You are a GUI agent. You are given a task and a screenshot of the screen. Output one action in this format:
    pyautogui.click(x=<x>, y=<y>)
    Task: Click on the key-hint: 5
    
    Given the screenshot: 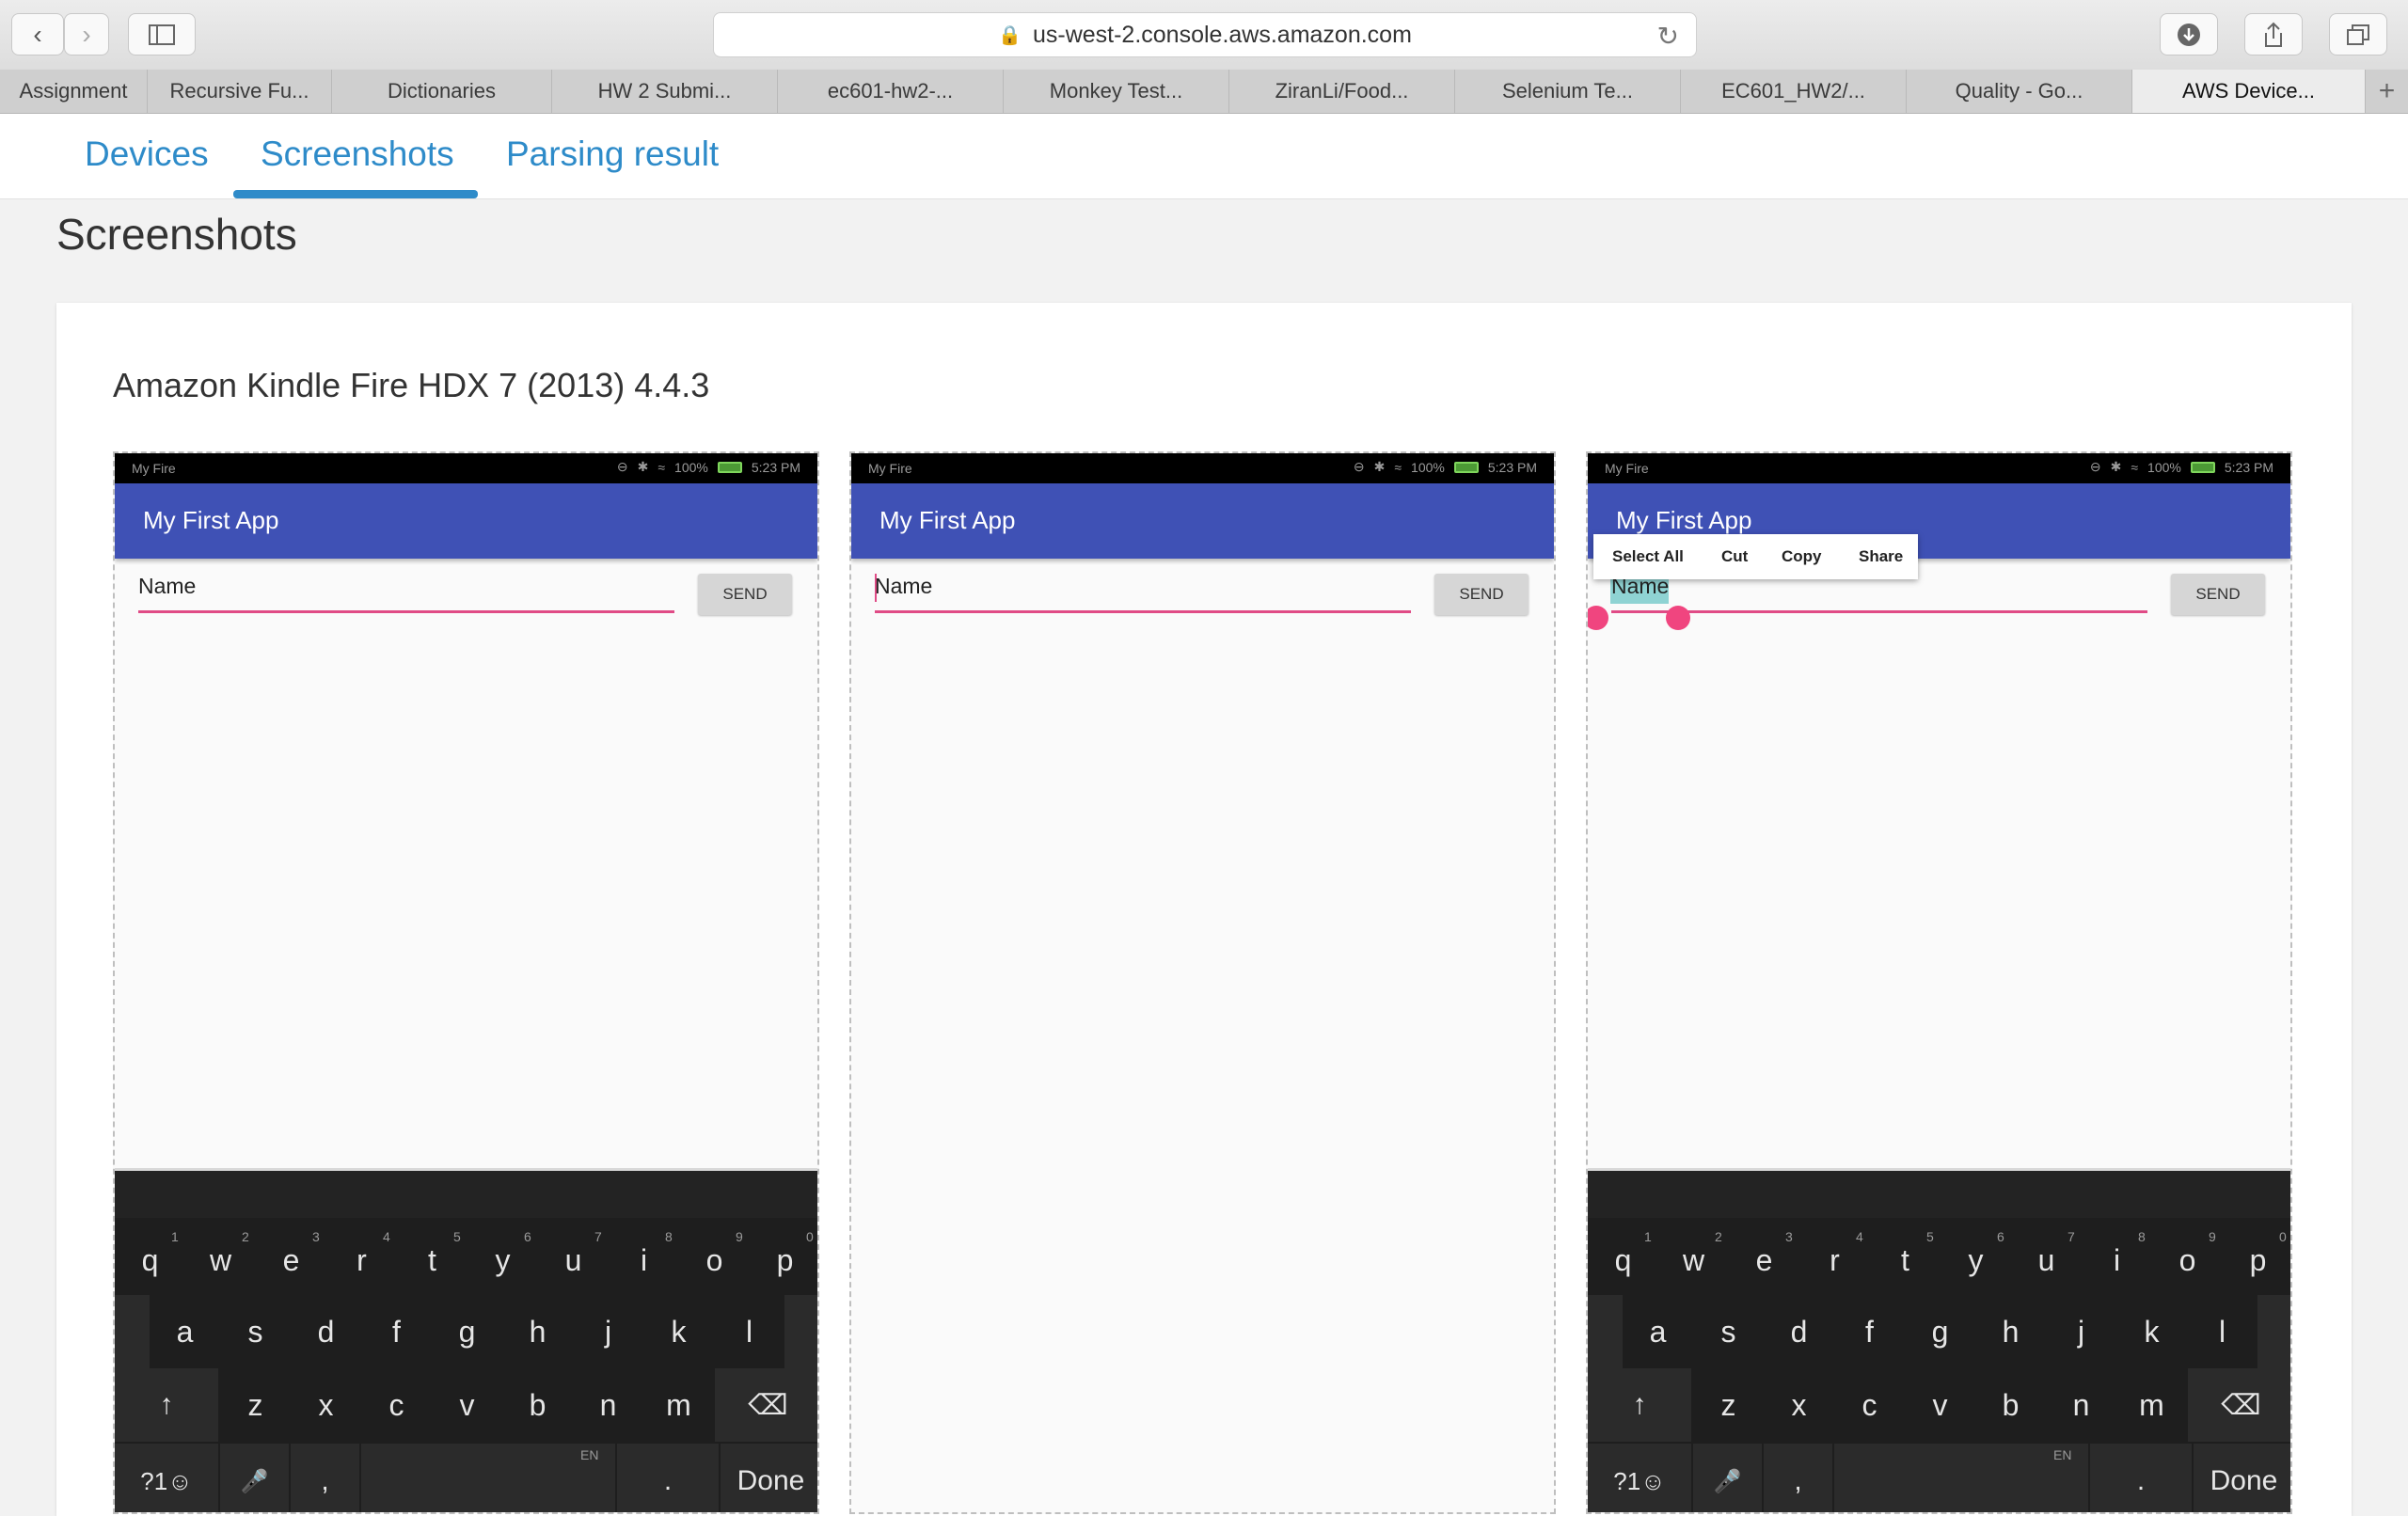 What is the action you would take?
    pyautogui.click(x=457, y=1236)
    